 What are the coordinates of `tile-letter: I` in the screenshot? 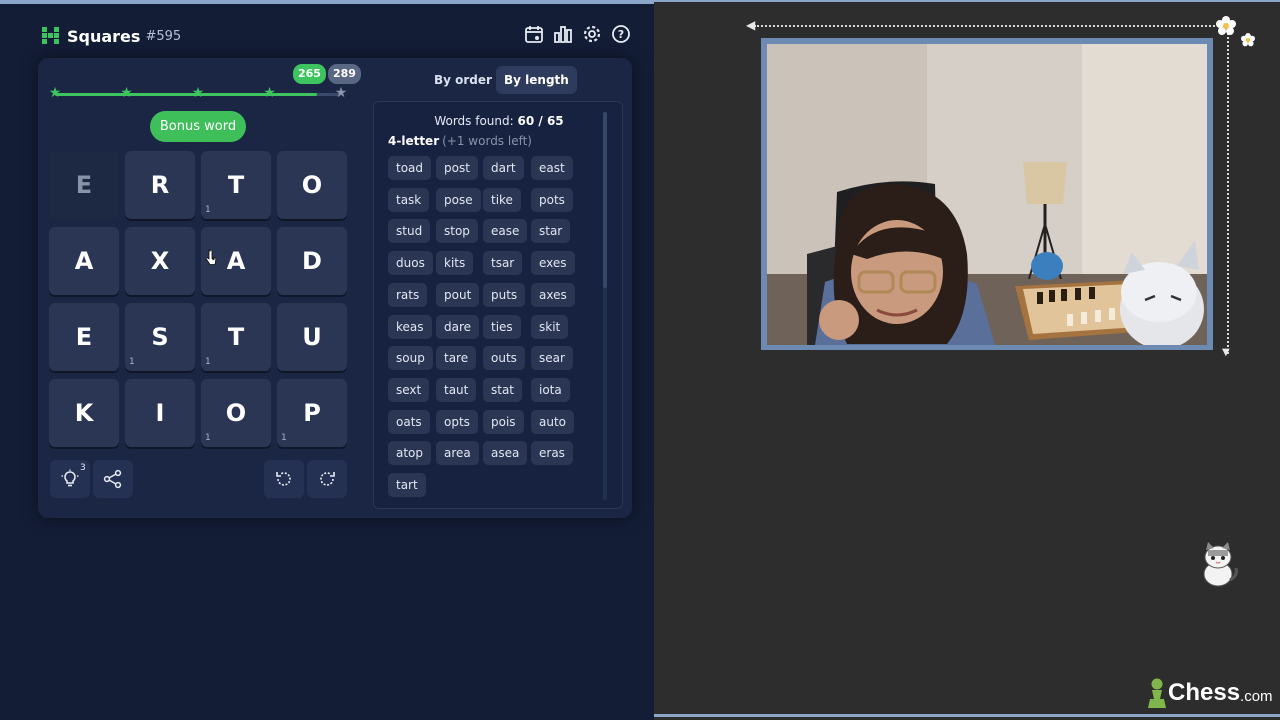 It's located at (160, 413).